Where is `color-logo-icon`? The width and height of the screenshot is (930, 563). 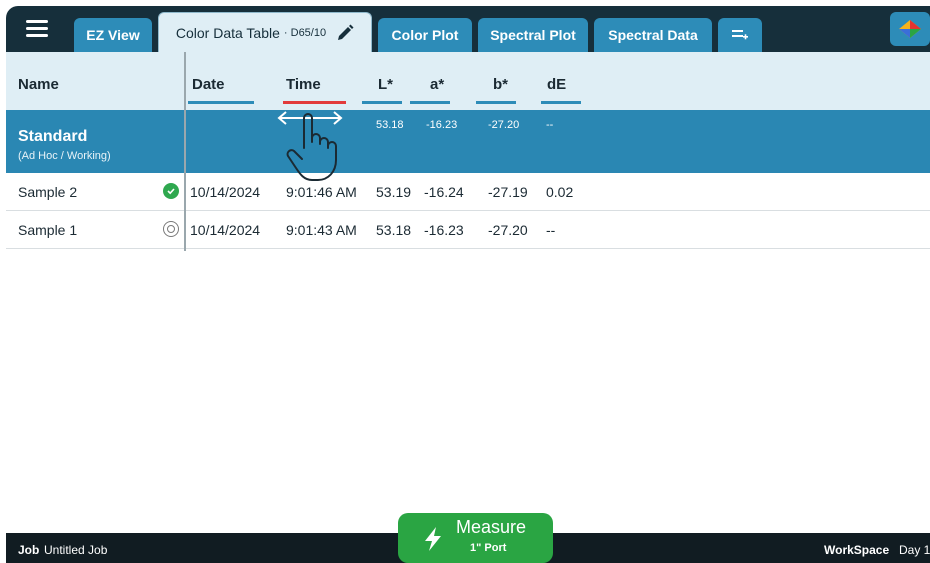 color-logo-icon is located at coordinates (910, 29).